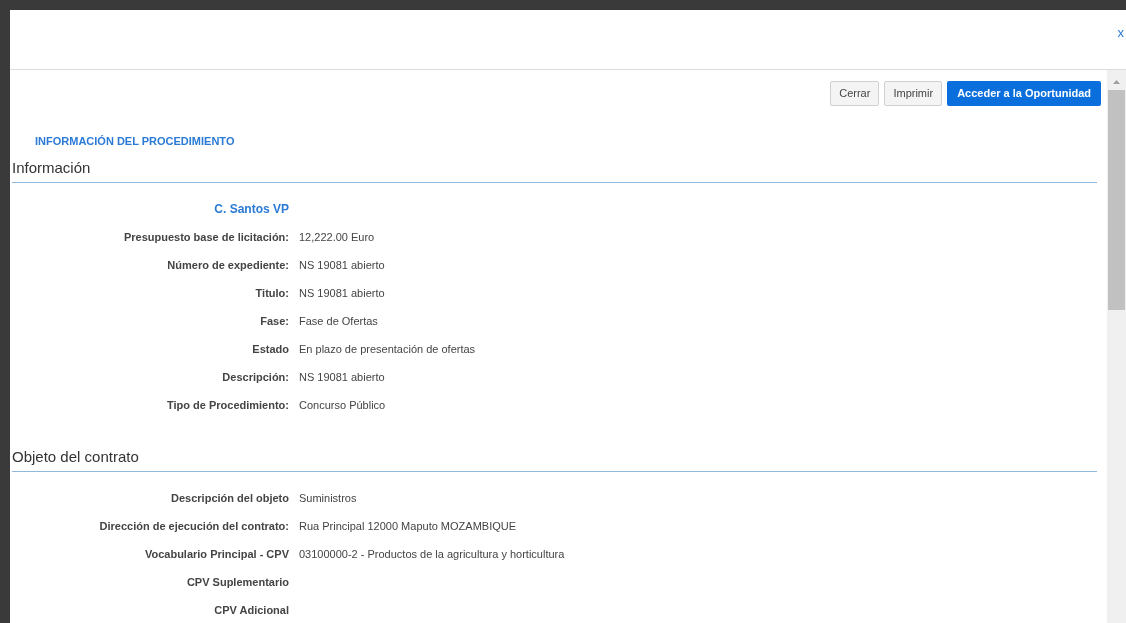 This screenshot has width=1126, height=623. What do you see at coordinates (229, 498) in the screenshot?
I see `field-label: Descripción del objeto` at bounding box center [229, 498].